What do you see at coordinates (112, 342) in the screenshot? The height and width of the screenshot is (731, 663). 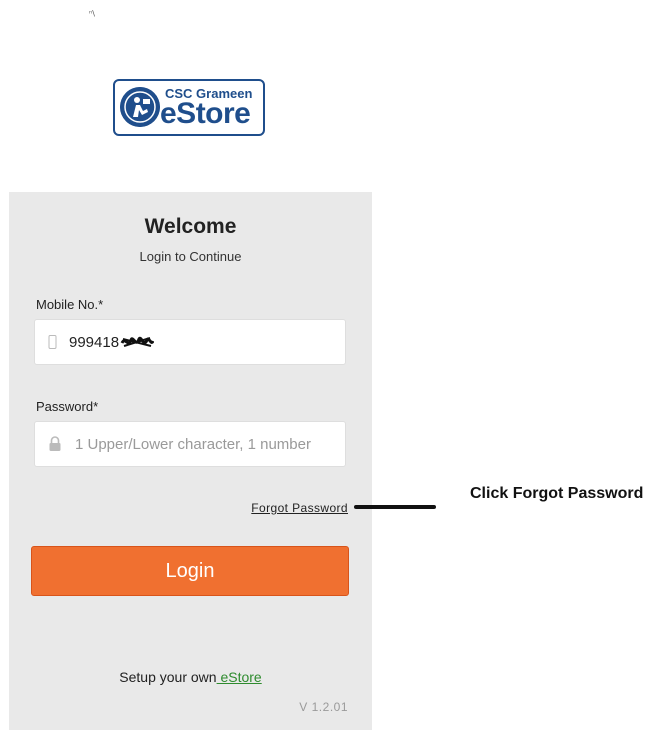 I see `mobile-input: 999418` at bounding box center [112, 342].